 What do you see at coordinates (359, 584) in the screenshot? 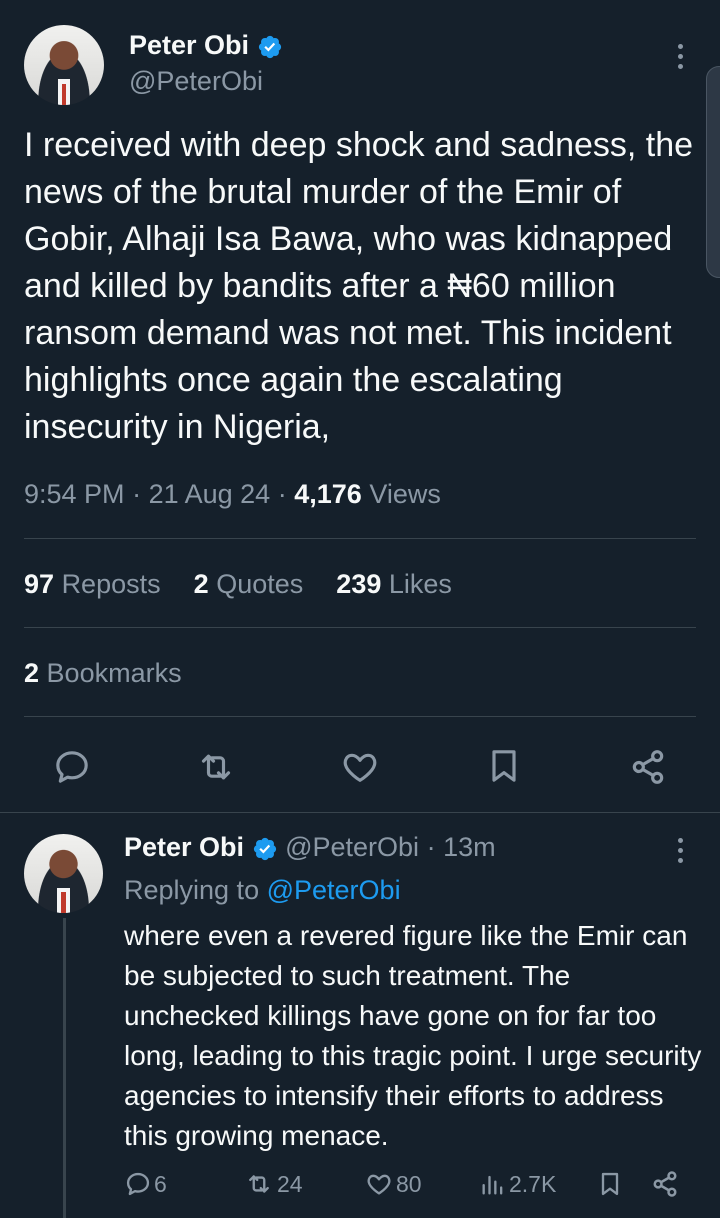
I see `likes-count: 239` at bounding box center [359, 584].